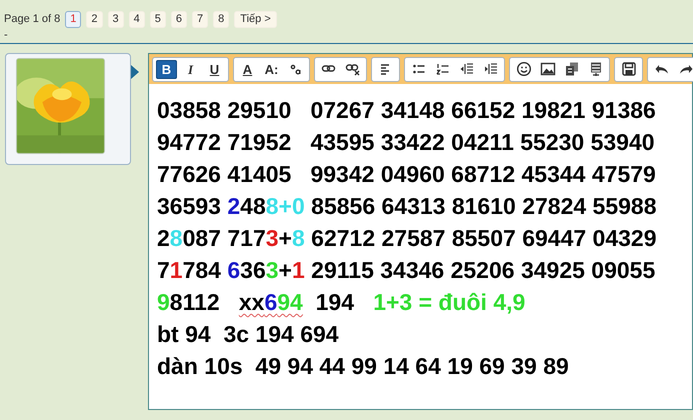 The image size is (693, 420). I want to click on page-link: 4, so click(136, 19).